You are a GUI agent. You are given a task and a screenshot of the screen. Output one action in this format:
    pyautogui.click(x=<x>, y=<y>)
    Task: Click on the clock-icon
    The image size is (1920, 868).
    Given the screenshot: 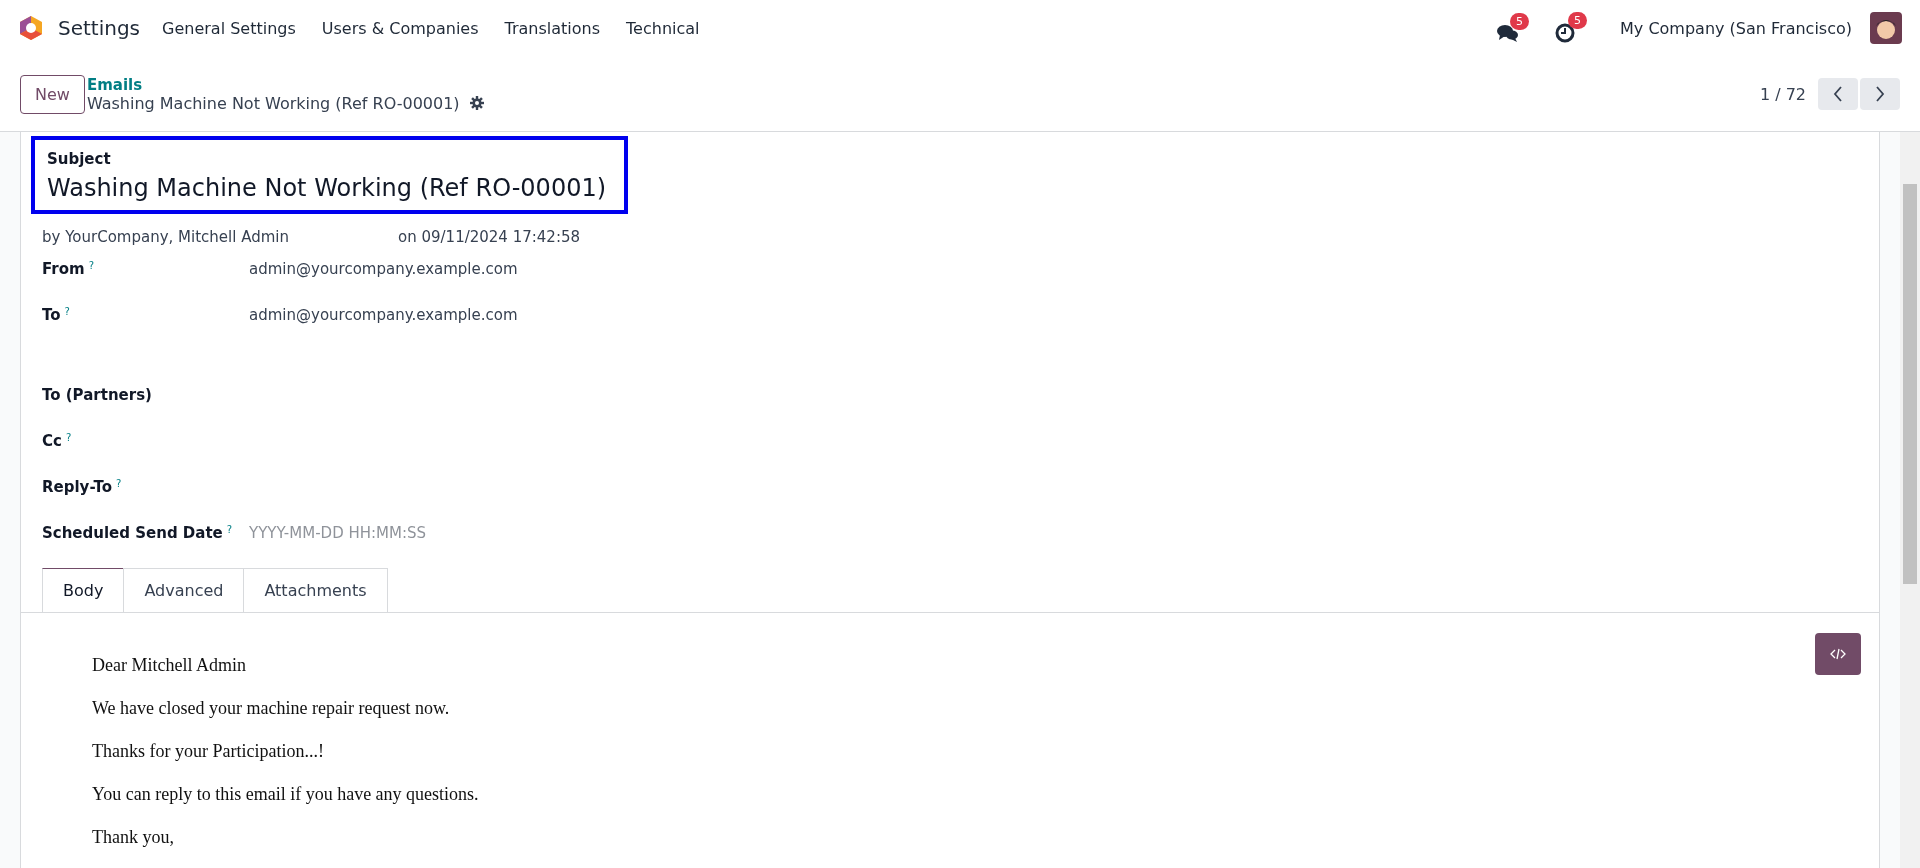 What is the action you would take?
    pyautogui.click(x=1565, y=33)
    